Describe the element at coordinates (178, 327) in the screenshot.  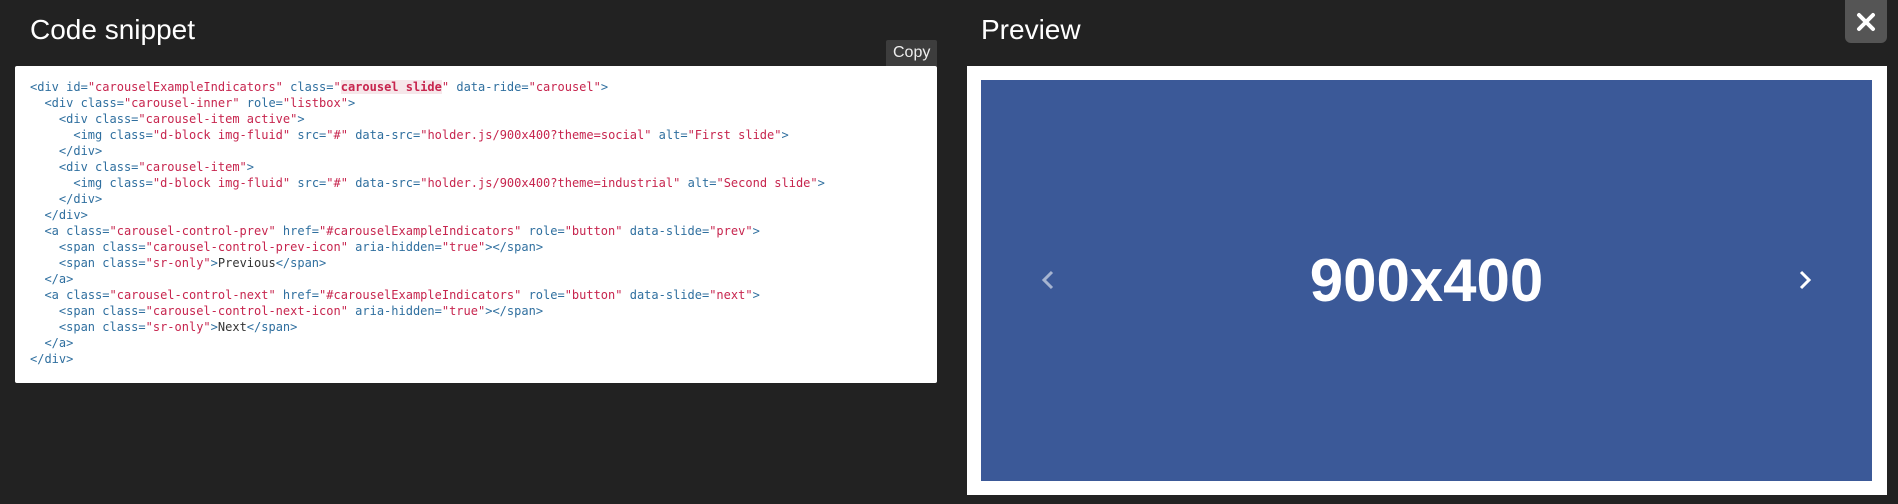
I see `code-line: <span class="sr-only">Next</span>` at that location.